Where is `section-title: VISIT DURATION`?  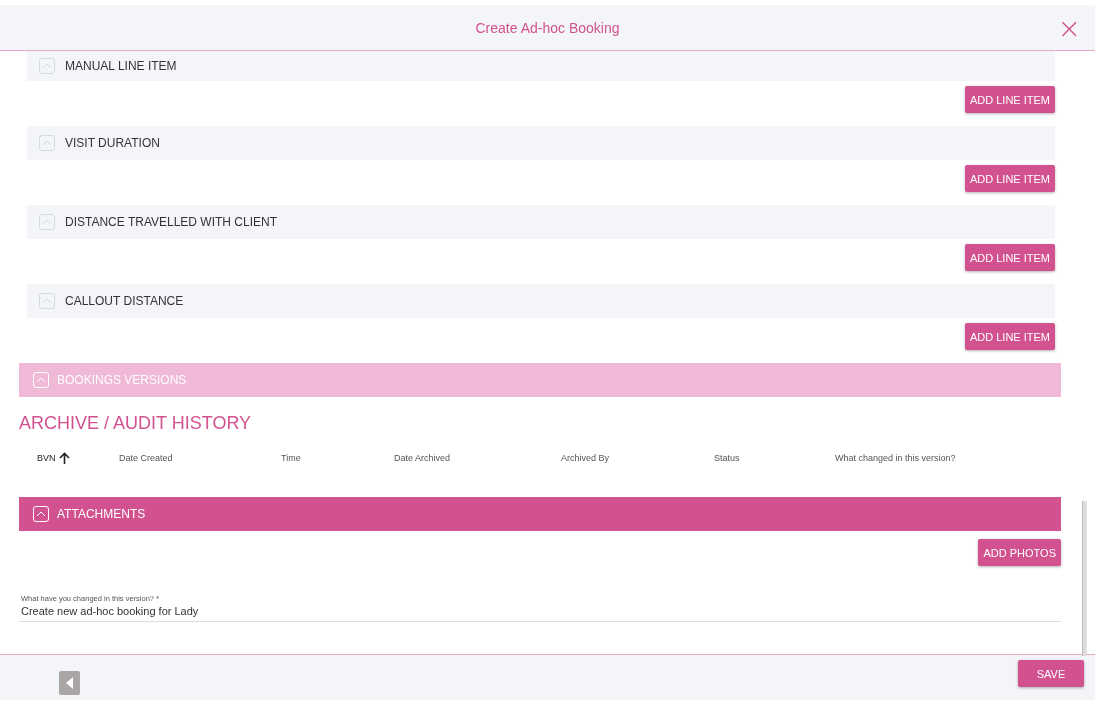 section-title: VISIT DURATION is located at coordinates (112, 143).